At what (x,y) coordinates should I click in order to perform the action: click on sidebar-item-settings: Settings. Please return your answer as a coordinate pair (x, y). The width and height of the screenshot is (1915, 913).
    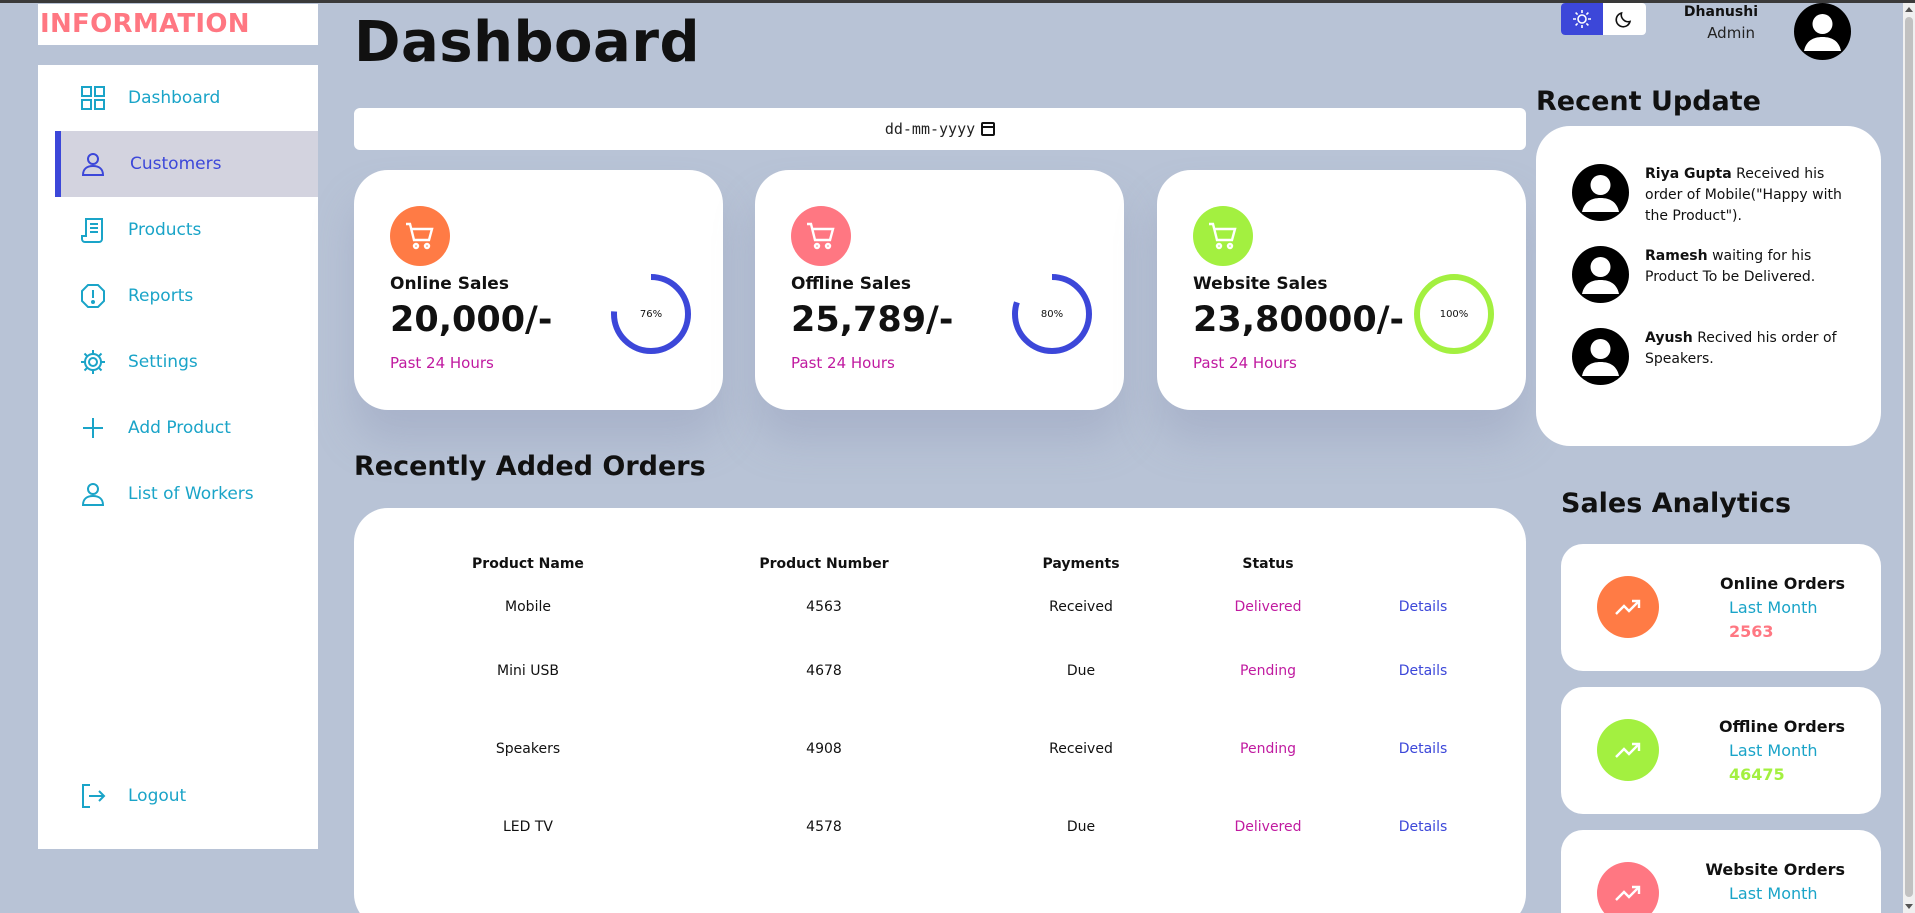
    Looking at the image, I should click on (178, 362).